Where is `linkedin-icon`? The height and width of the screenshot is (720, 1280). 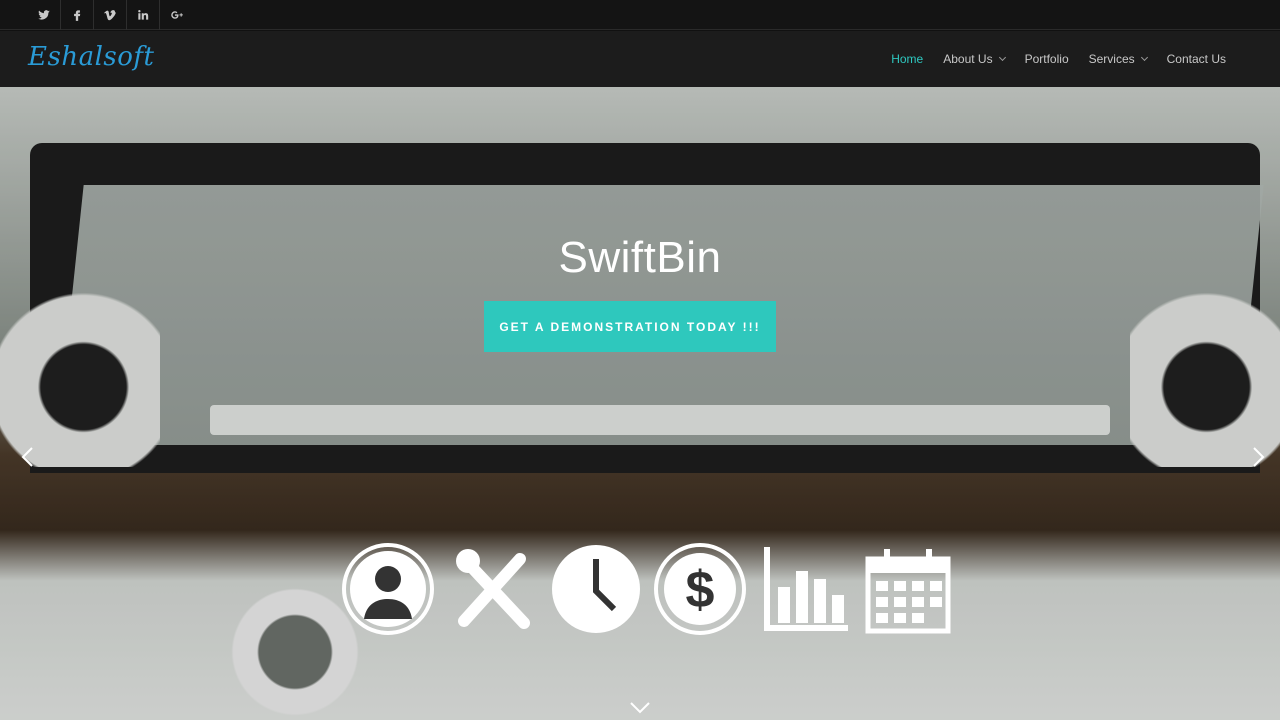
linkedin-icon is located at coordinates (143, 15).